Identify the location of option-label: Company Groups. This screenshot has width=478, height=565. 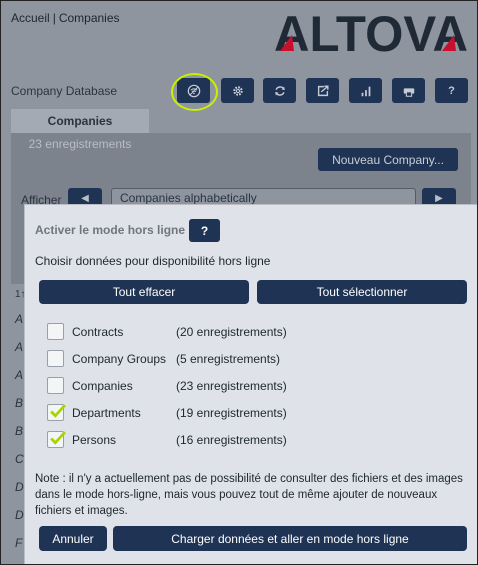
(119, 359).